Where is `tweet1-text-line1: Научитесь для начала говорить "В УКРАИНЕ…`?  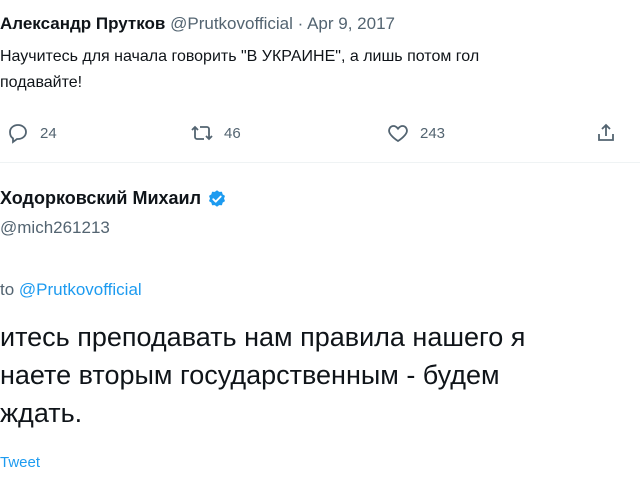 tweet1-text-line1: Научитесь для начала говорить "В УКРАИНЕ… is located at coordinates (240, 56).